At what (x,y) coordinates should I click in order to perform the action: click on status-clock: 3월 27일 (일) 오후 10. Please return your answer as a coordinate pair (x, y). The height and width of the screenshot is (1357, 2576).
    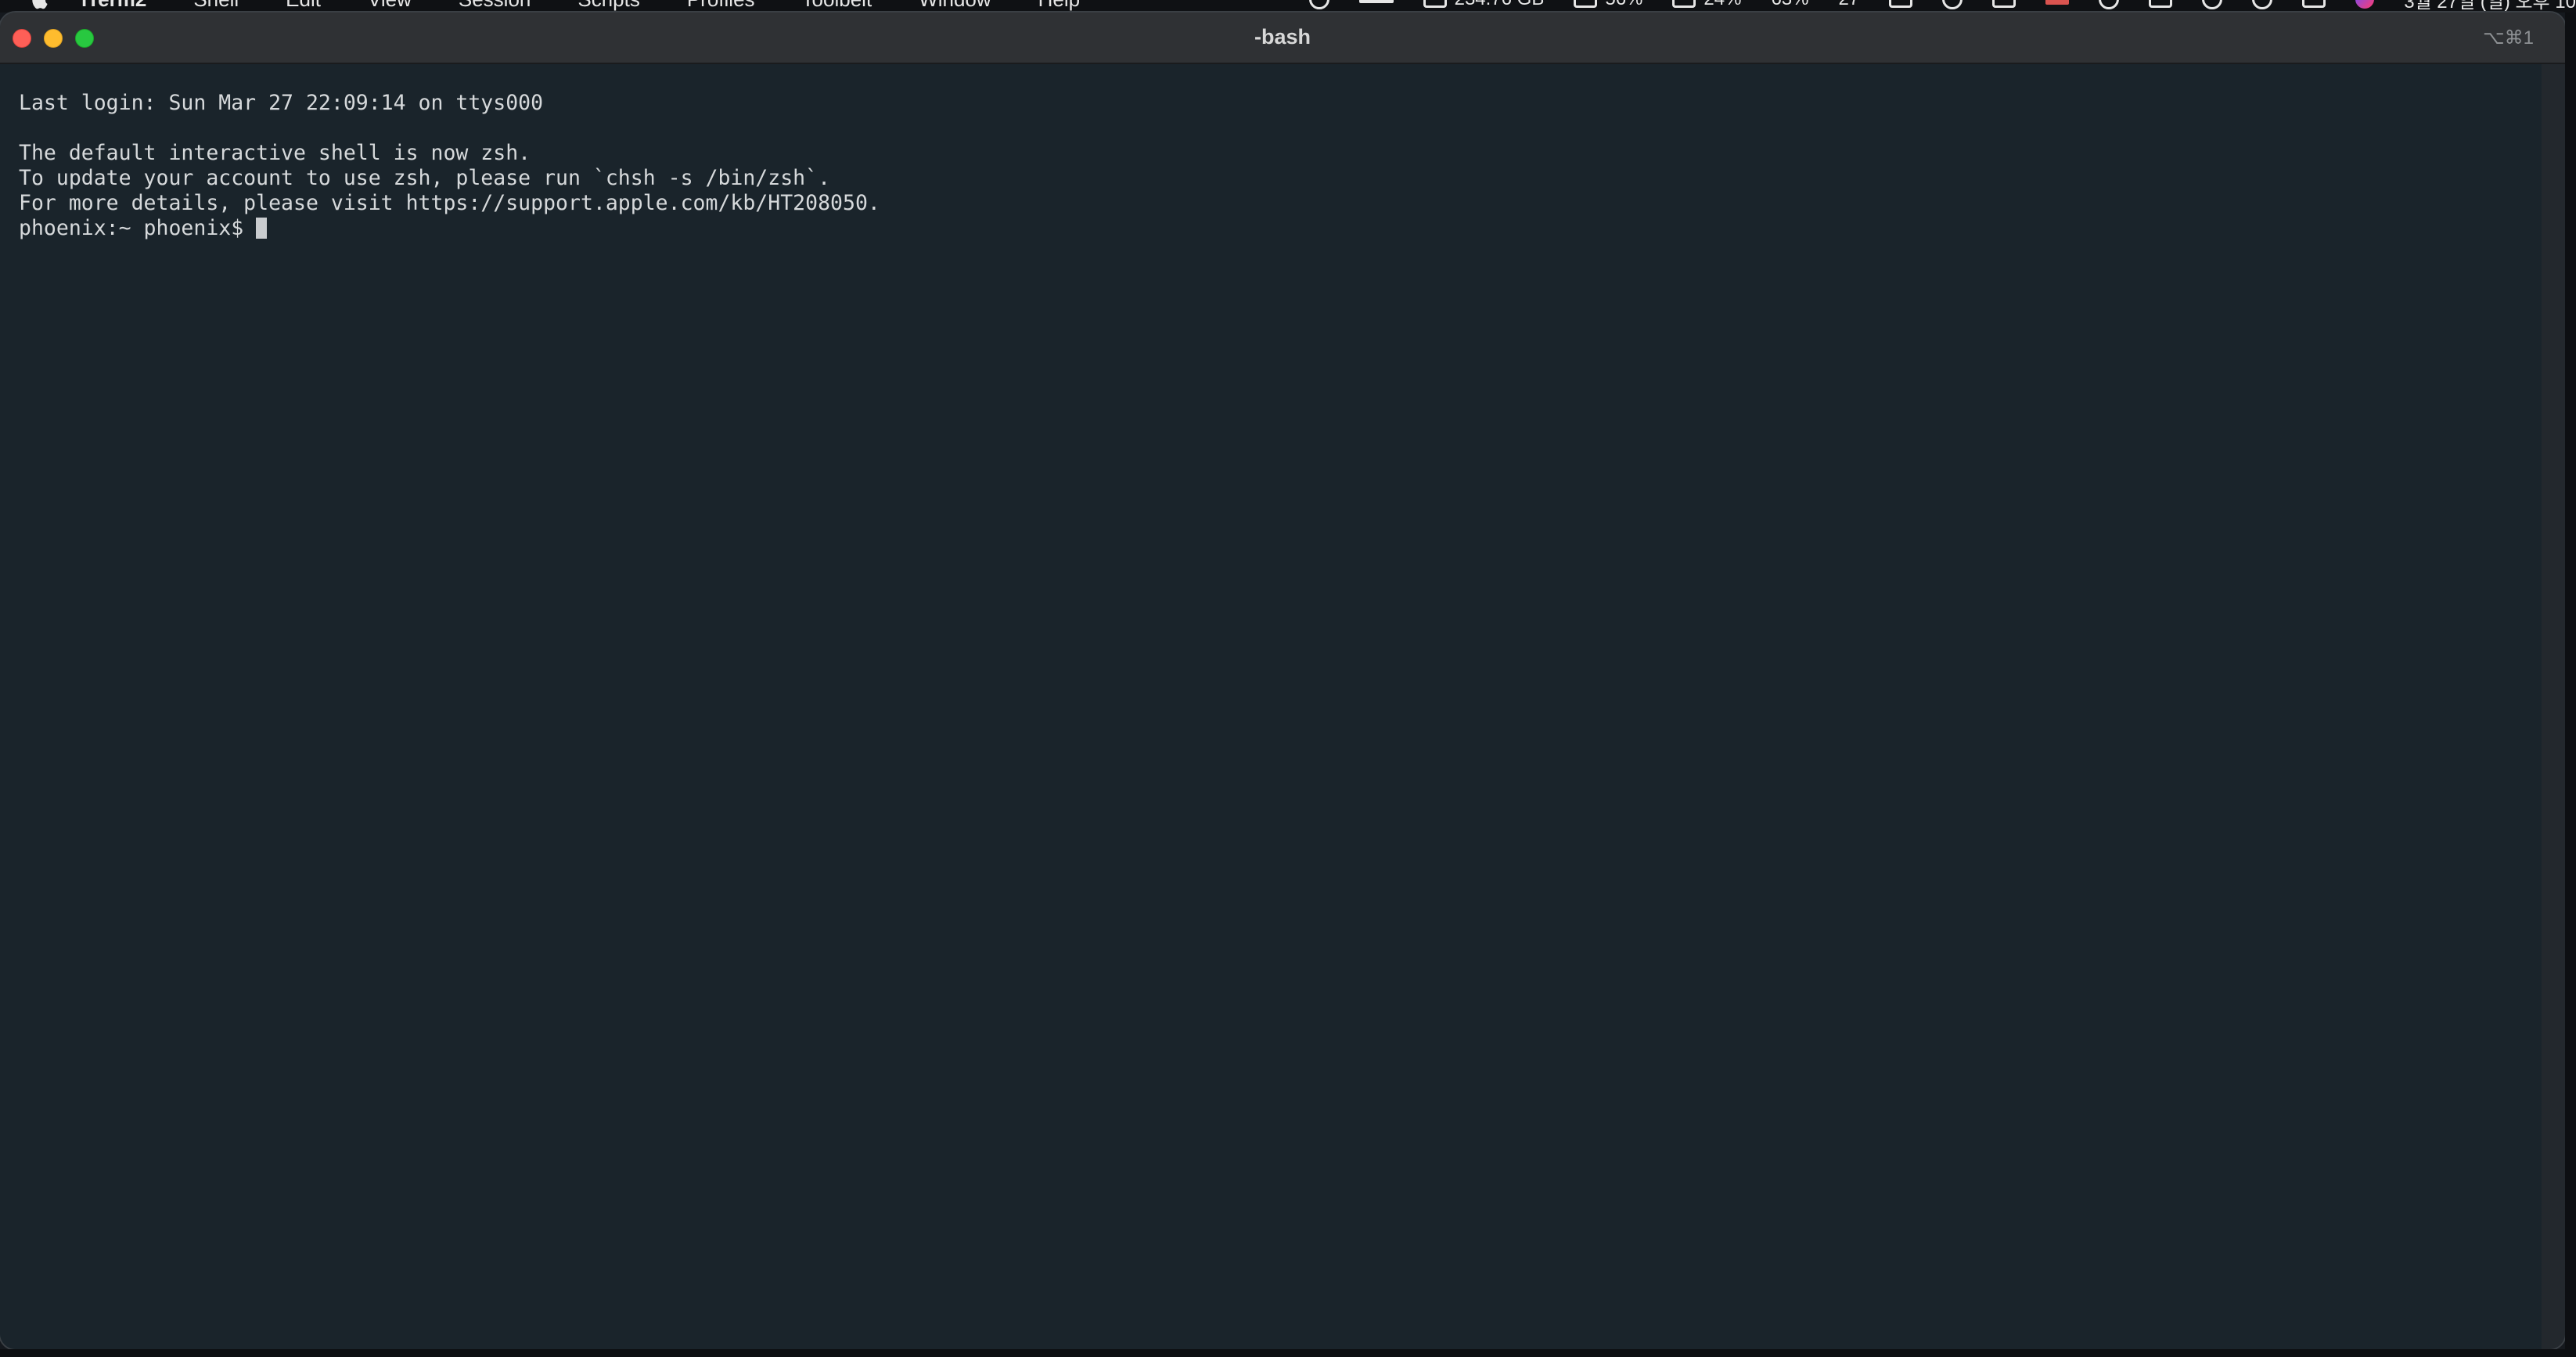
    Looking at the image, I should click on (2490, 6).